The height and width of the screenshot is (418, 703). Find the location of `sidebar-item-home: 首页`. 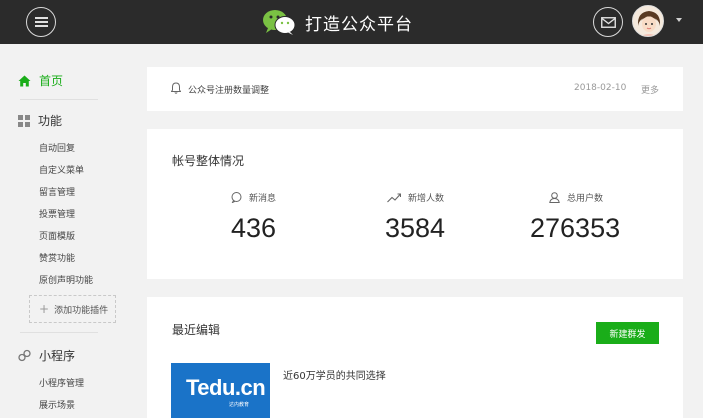

sidebar-item-home: 首页 is located at coordinates (40, 80).